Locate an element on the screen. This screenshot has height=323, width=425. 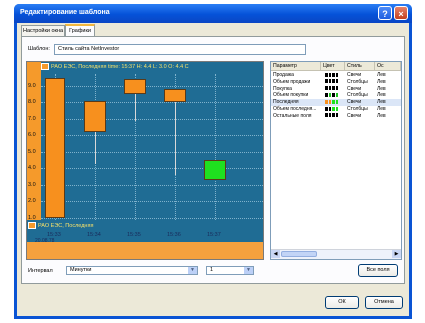
list-item: Объем покупки Столбцы Лев is located at coordinates (336, 95).